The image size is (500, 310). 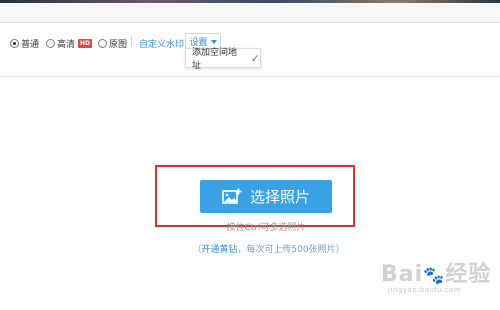 What do you see at coordinates (213, 41) in the screenshot?
I see `caret-down-icon` at bounding box center [213, 41].